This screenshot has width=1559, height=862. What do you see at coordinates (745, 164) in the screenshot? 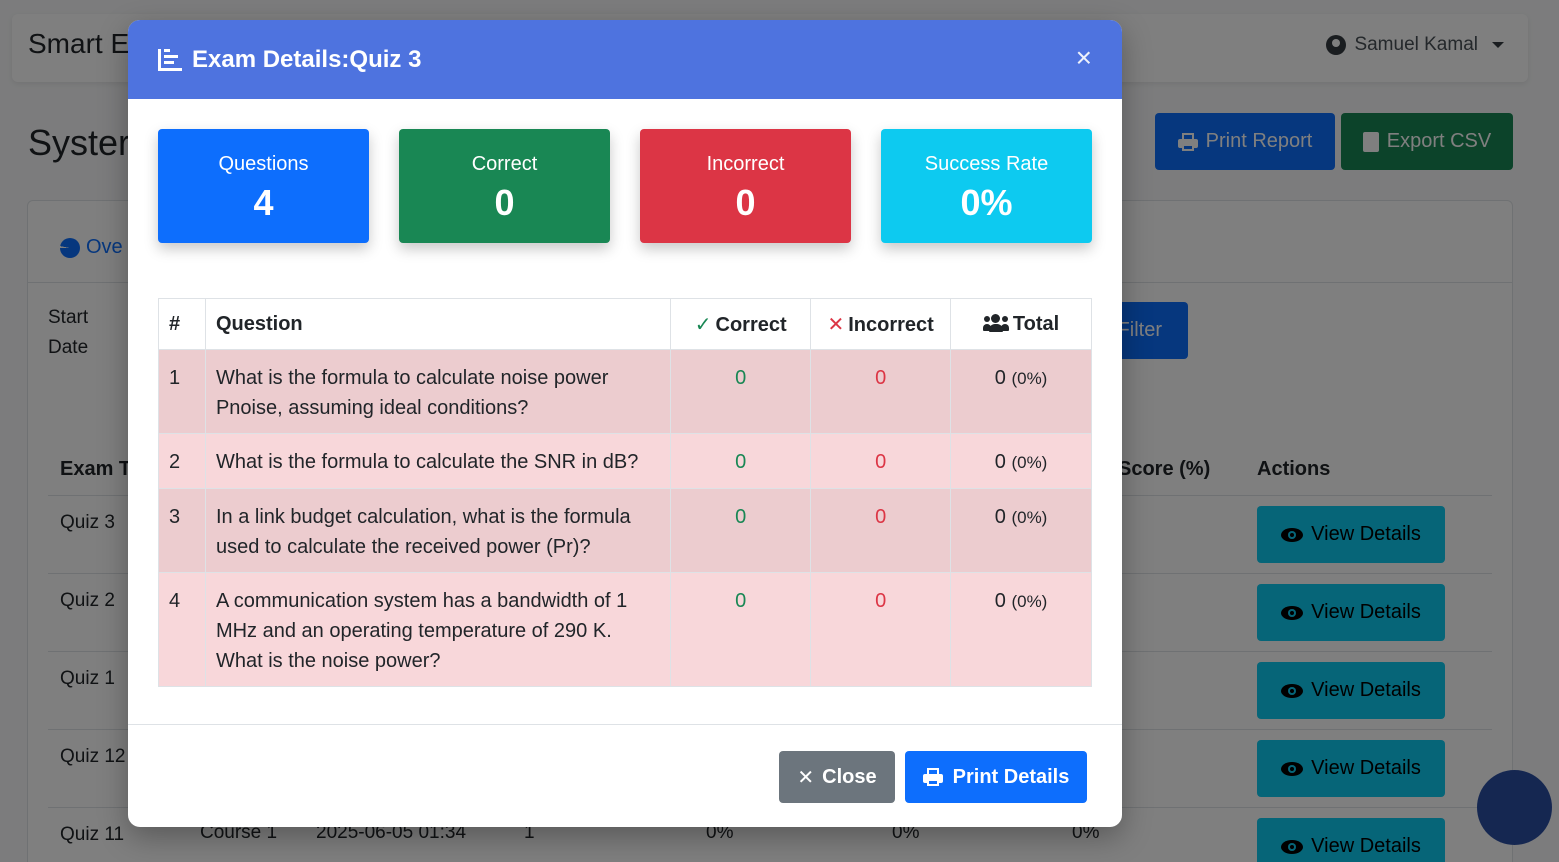
I see `stat-label: Incorrect` at bounding box center [745, 164].